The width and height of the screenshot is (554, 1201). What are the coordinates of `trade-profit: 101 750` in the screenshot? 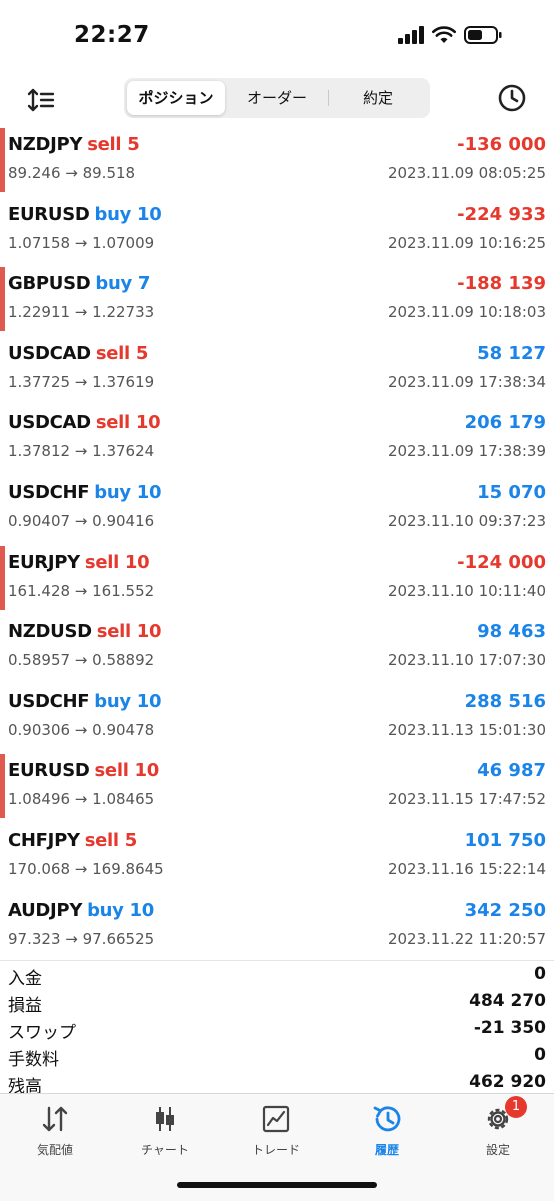 It's located at (505, 840).